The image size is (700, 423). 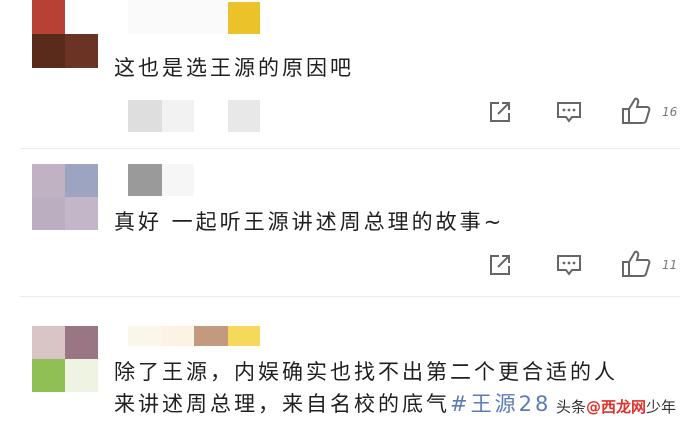 What do you see at coordinates (309, 222) in the screenshot?
I see `comment-text: 真好 一起听王源讲述周总理的故事~` at bounding box center [309, 222].